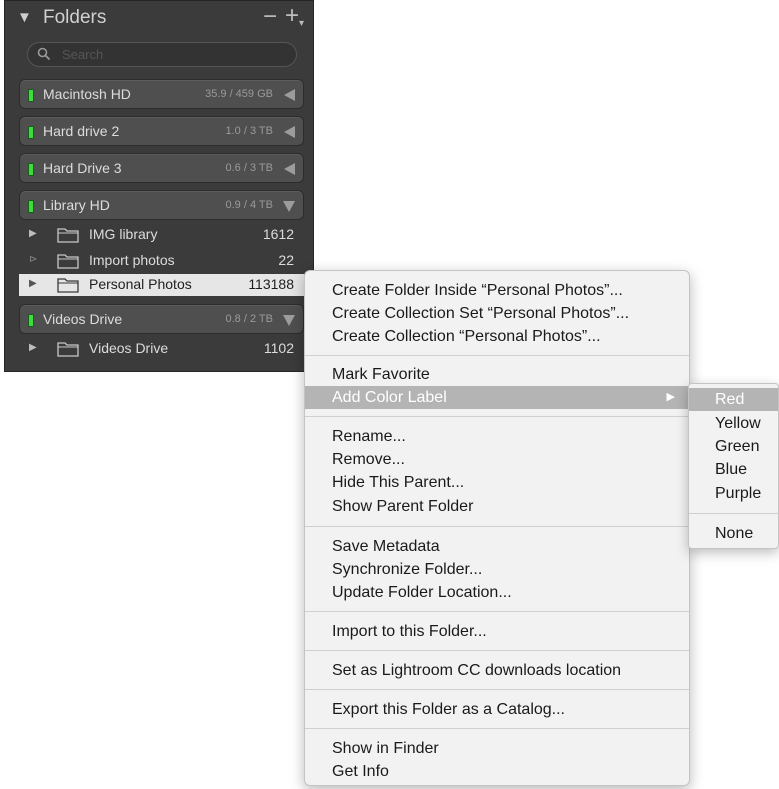  I want to click on color-label-green: Green, so click(733, 446).